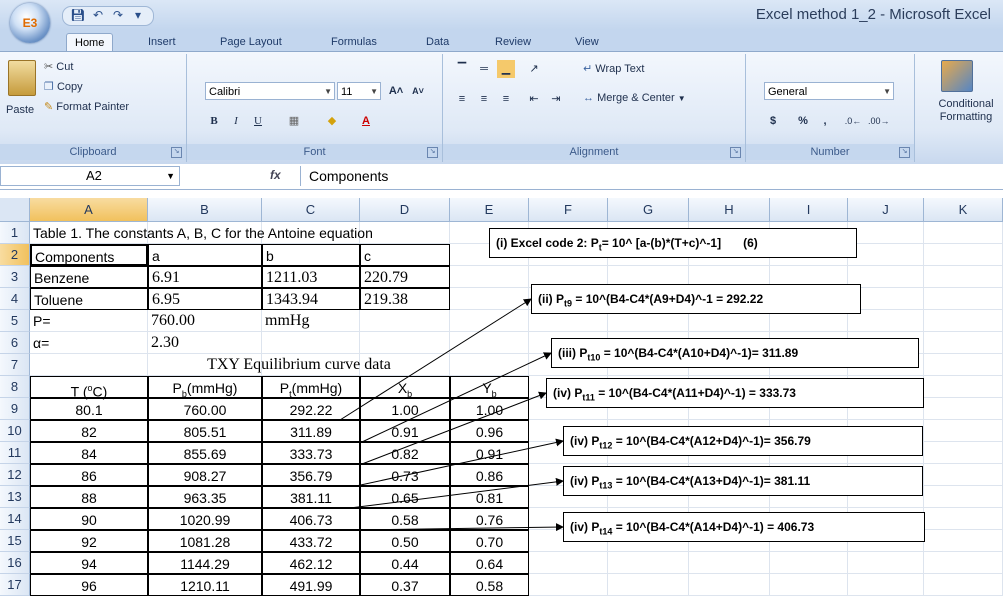  I want to click on row-header-13: 13, so click(15, 497).